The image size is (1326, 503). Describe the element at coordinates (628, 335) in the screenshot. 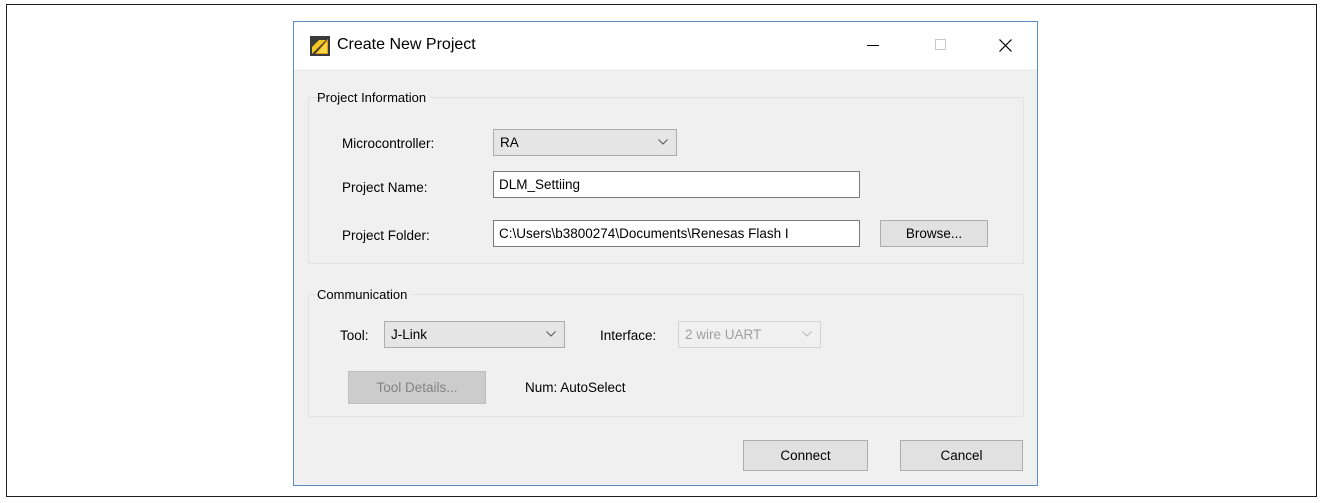

I see `interface-label: Interface:` at that location.